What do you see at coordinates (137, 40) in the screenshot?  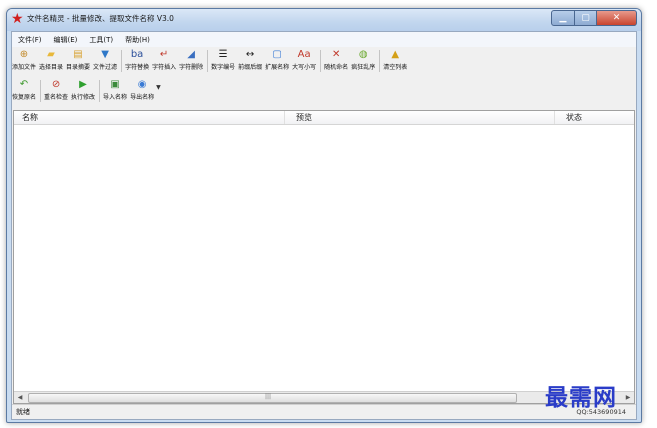 I see `menu-help: 帮助(H)` at bounding box center [137, 40].